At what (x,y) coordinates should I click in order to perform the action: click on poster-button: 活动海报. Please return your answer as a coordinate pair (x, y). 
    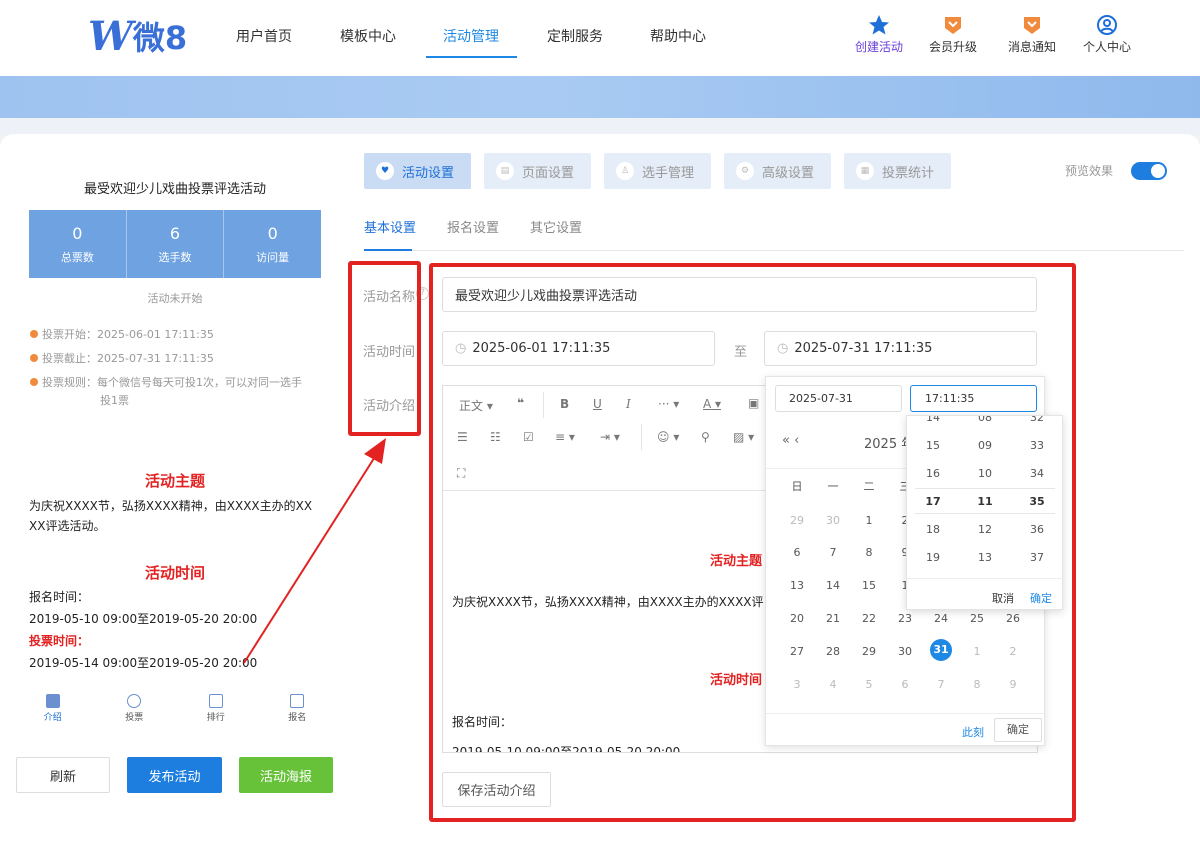
    Looking at the image, I should click on (286, 775).